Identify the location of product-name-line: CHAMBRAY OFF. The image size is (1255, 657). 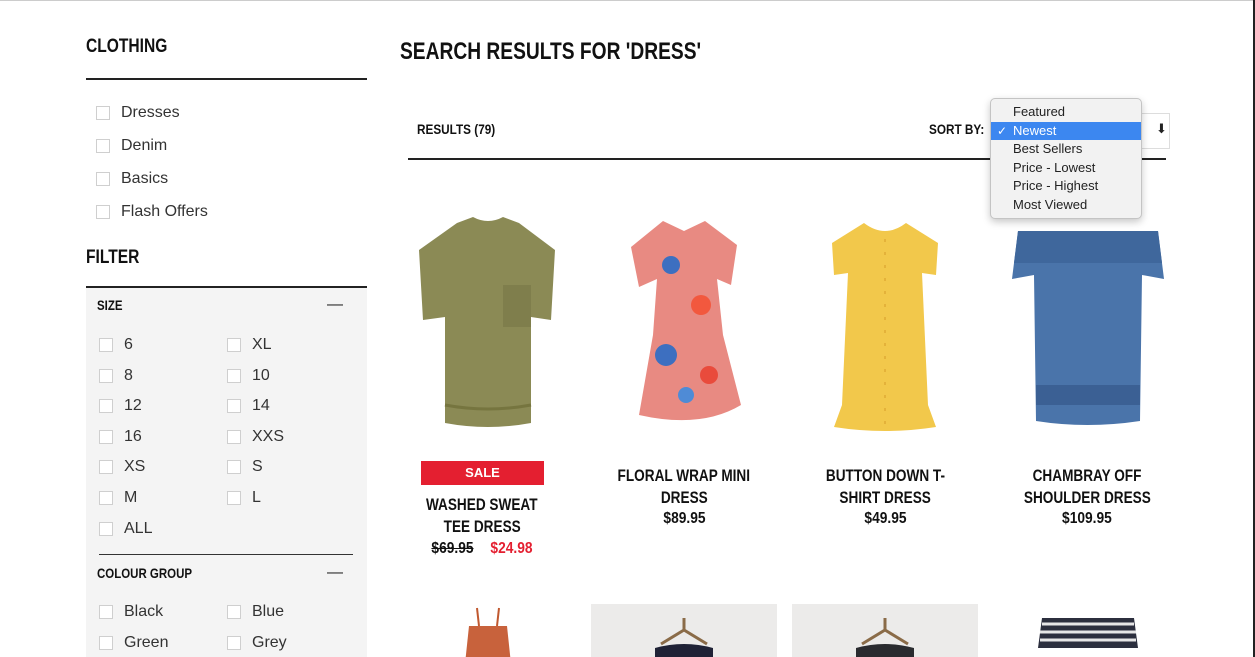
(1087, 475).